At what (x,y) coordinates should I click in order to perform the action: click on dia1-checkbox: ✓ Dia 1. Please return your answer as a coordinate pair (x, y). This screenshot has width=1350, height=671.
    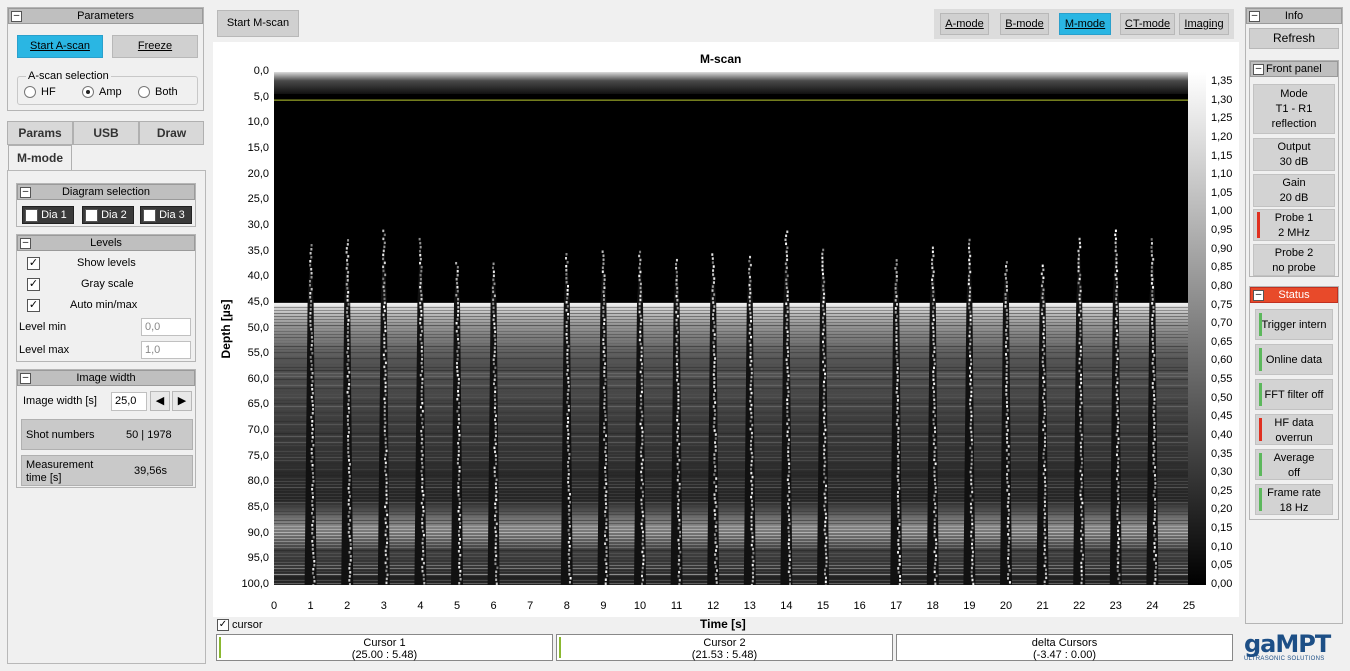
    Looking at the image, I should click on (48, 215).